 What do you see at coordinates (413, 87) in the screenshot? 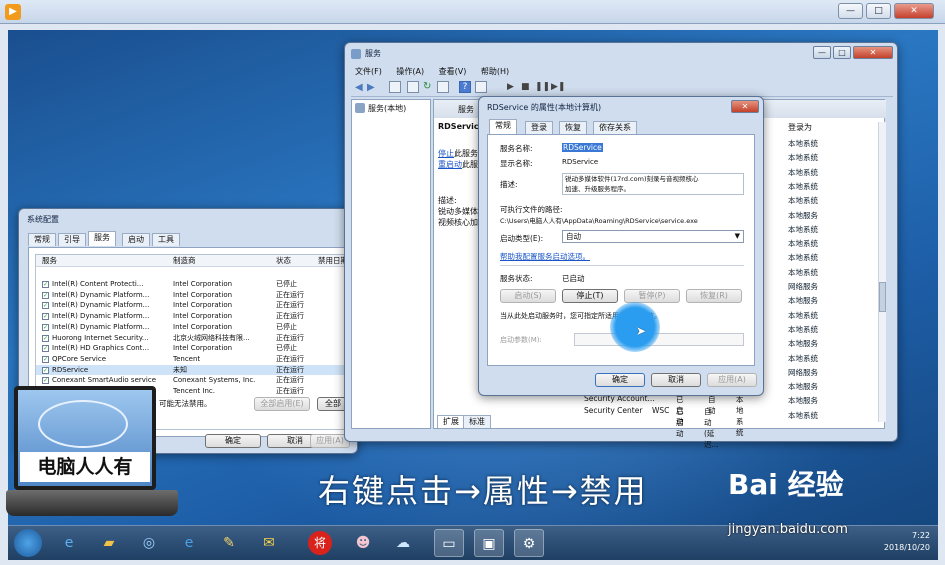
I see `properties-icon` at bounding box center [413, 87].